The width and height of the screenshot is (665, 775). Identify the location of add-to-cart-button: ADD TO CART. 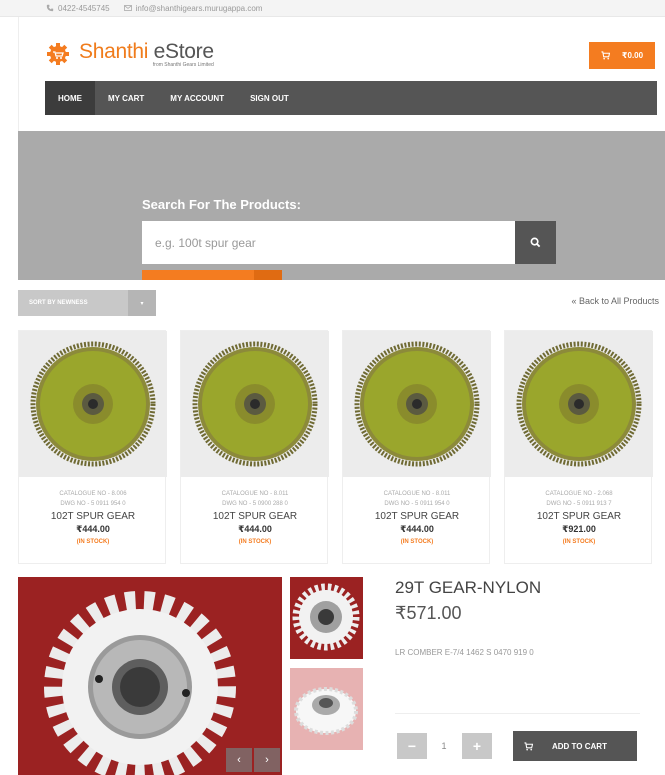
(575, 746).